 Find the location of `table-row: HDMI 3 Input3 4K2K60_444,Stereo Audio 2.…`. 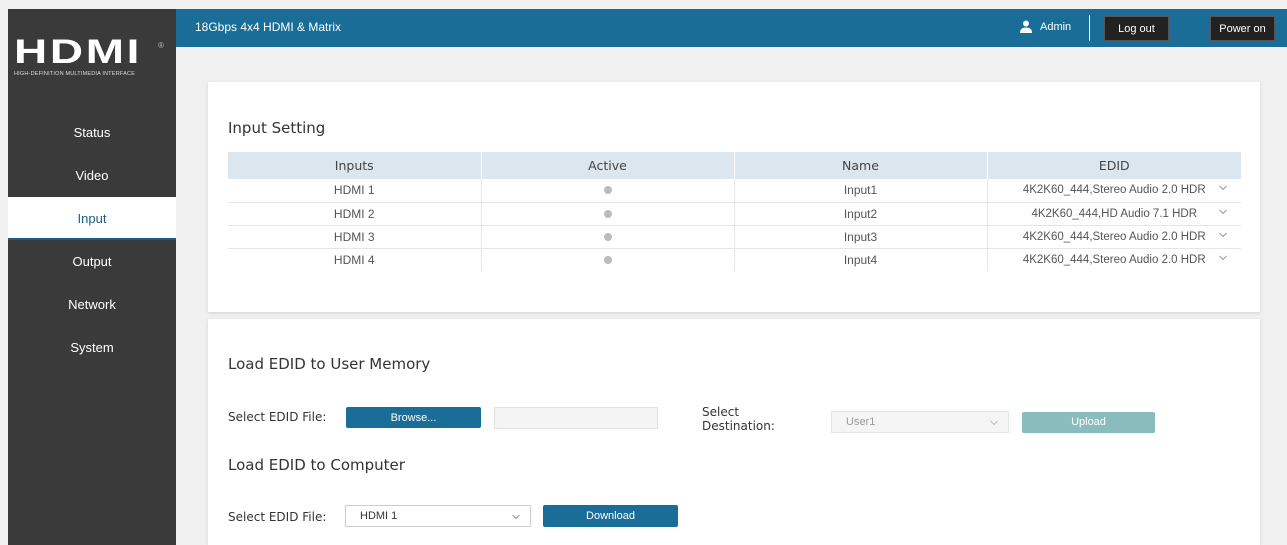

table-row: HDMI 3 Input3 4K2K60_444,Stereo Audio 2.… is located at coordinates (734, 237).